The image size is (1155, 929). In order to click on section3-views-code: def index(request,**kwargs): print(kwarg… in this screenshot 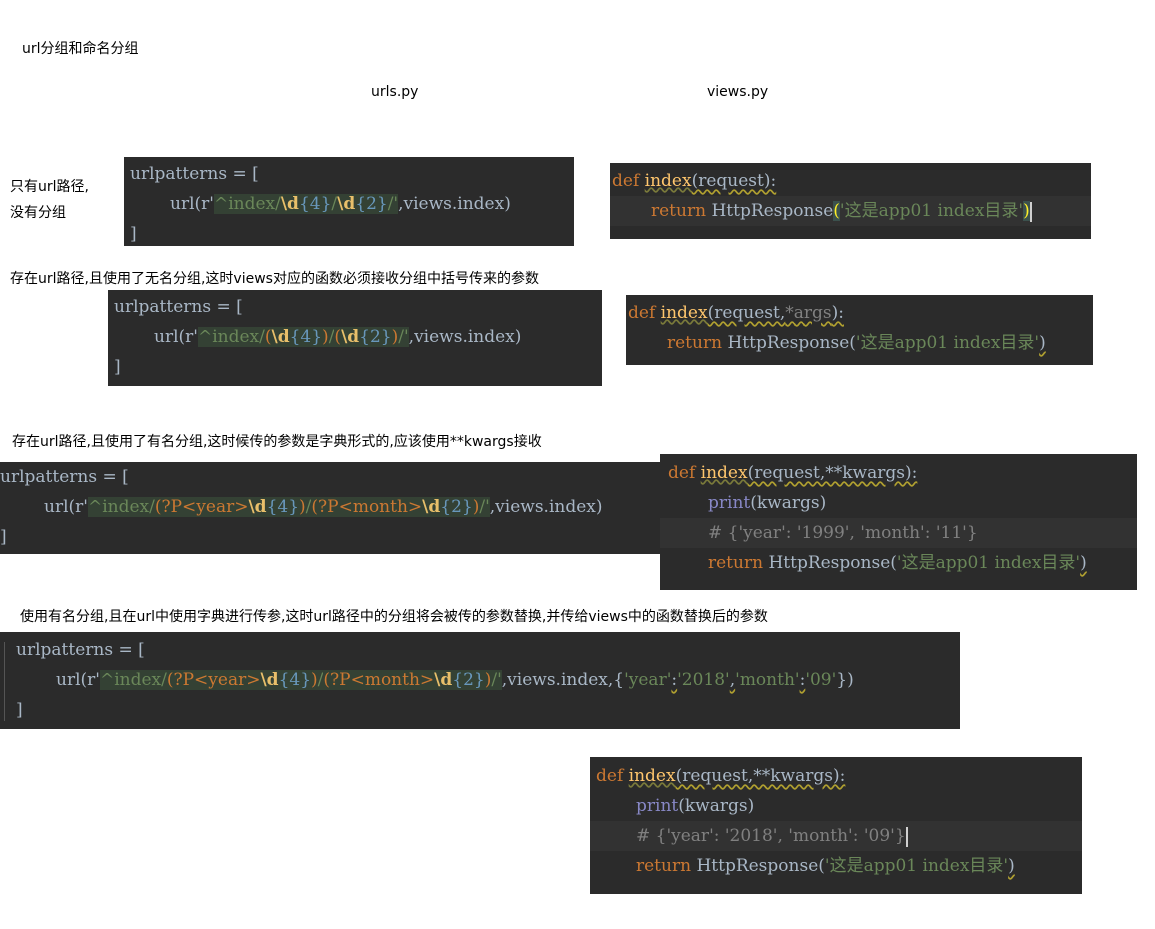, I will do `click(898, 522)`.